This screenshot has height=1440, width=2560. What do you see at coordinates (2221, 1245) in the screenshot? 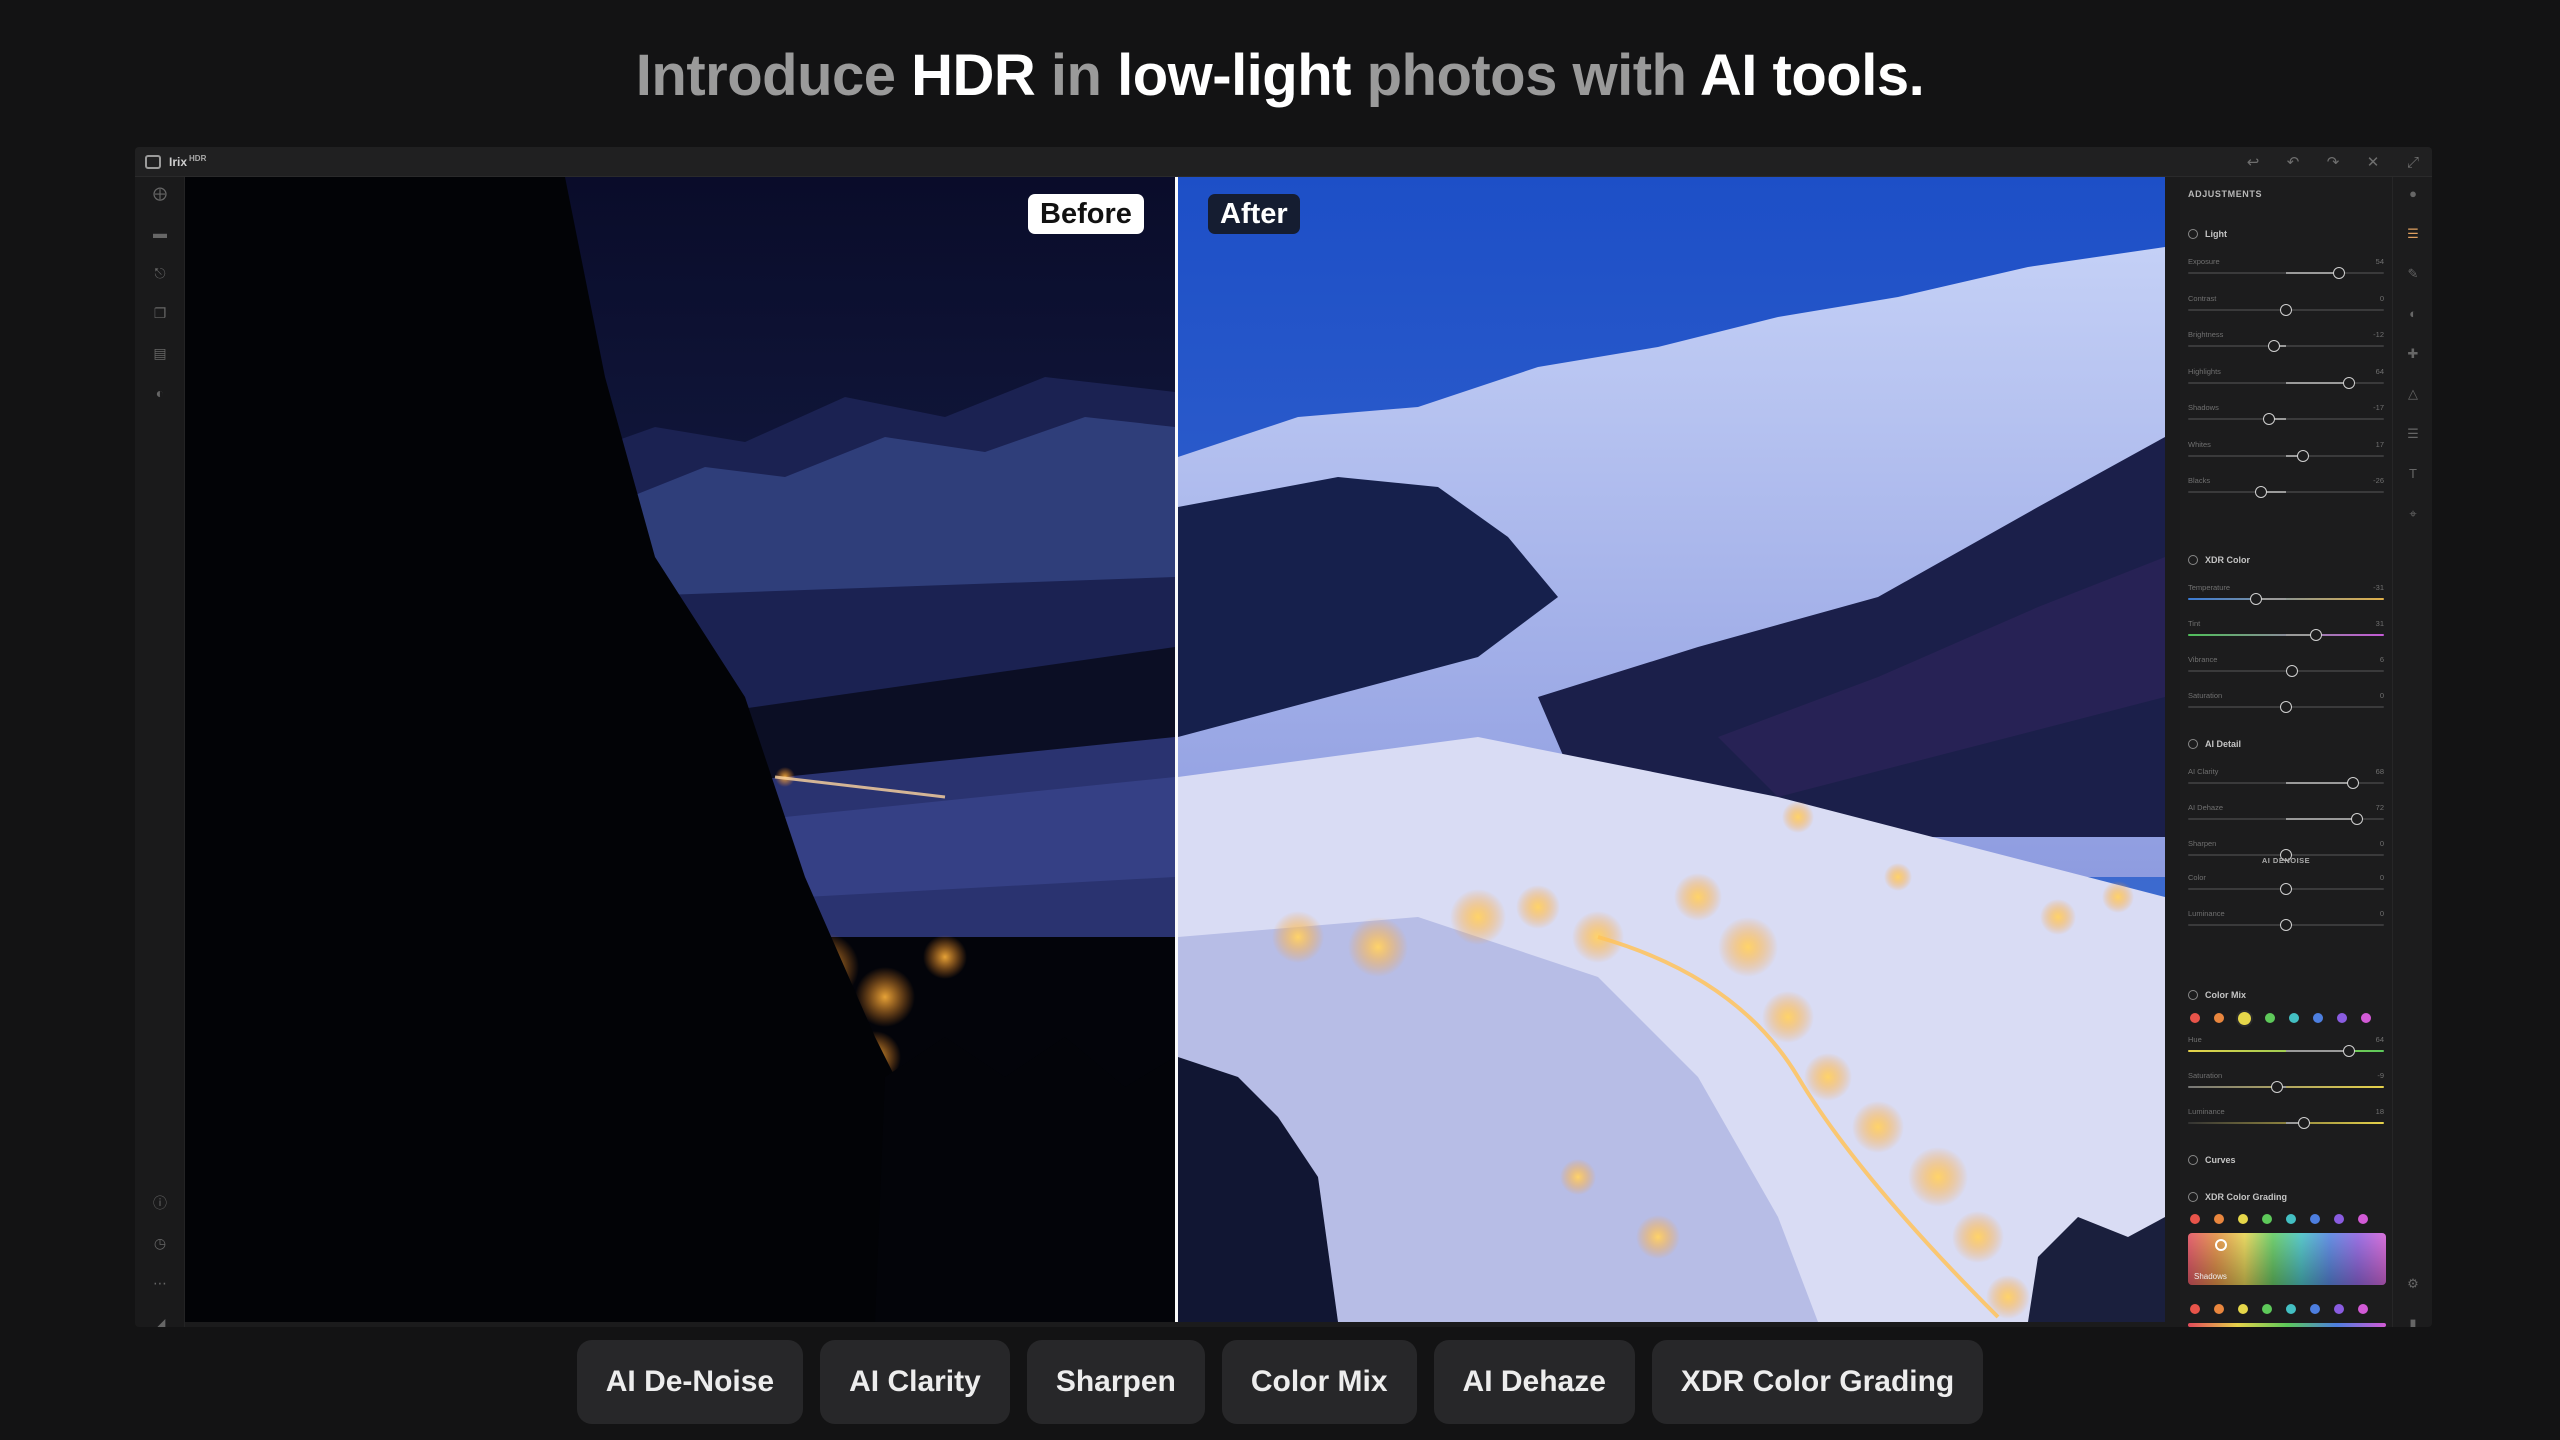
I see `shadows-picker-thumb` at bounding box center [2221, 1245].